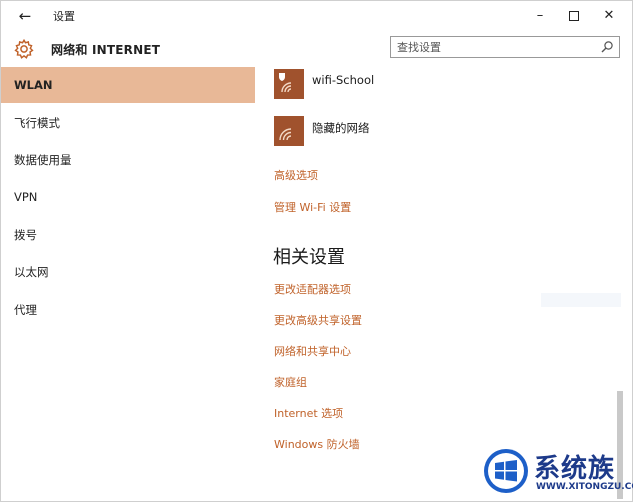 The height and width of the screenshot is (502, 633). Describe the element at coordinates (128, 85) in the screenshot. I see `sidebar-item-wlan: WLAN` at that location.